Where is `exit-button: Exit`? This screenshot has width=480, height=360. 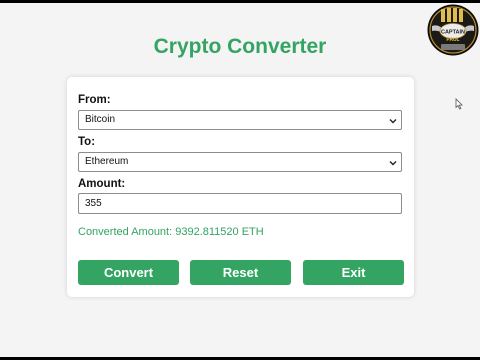 exit-button: Exit is located at coordinates (353, 272).